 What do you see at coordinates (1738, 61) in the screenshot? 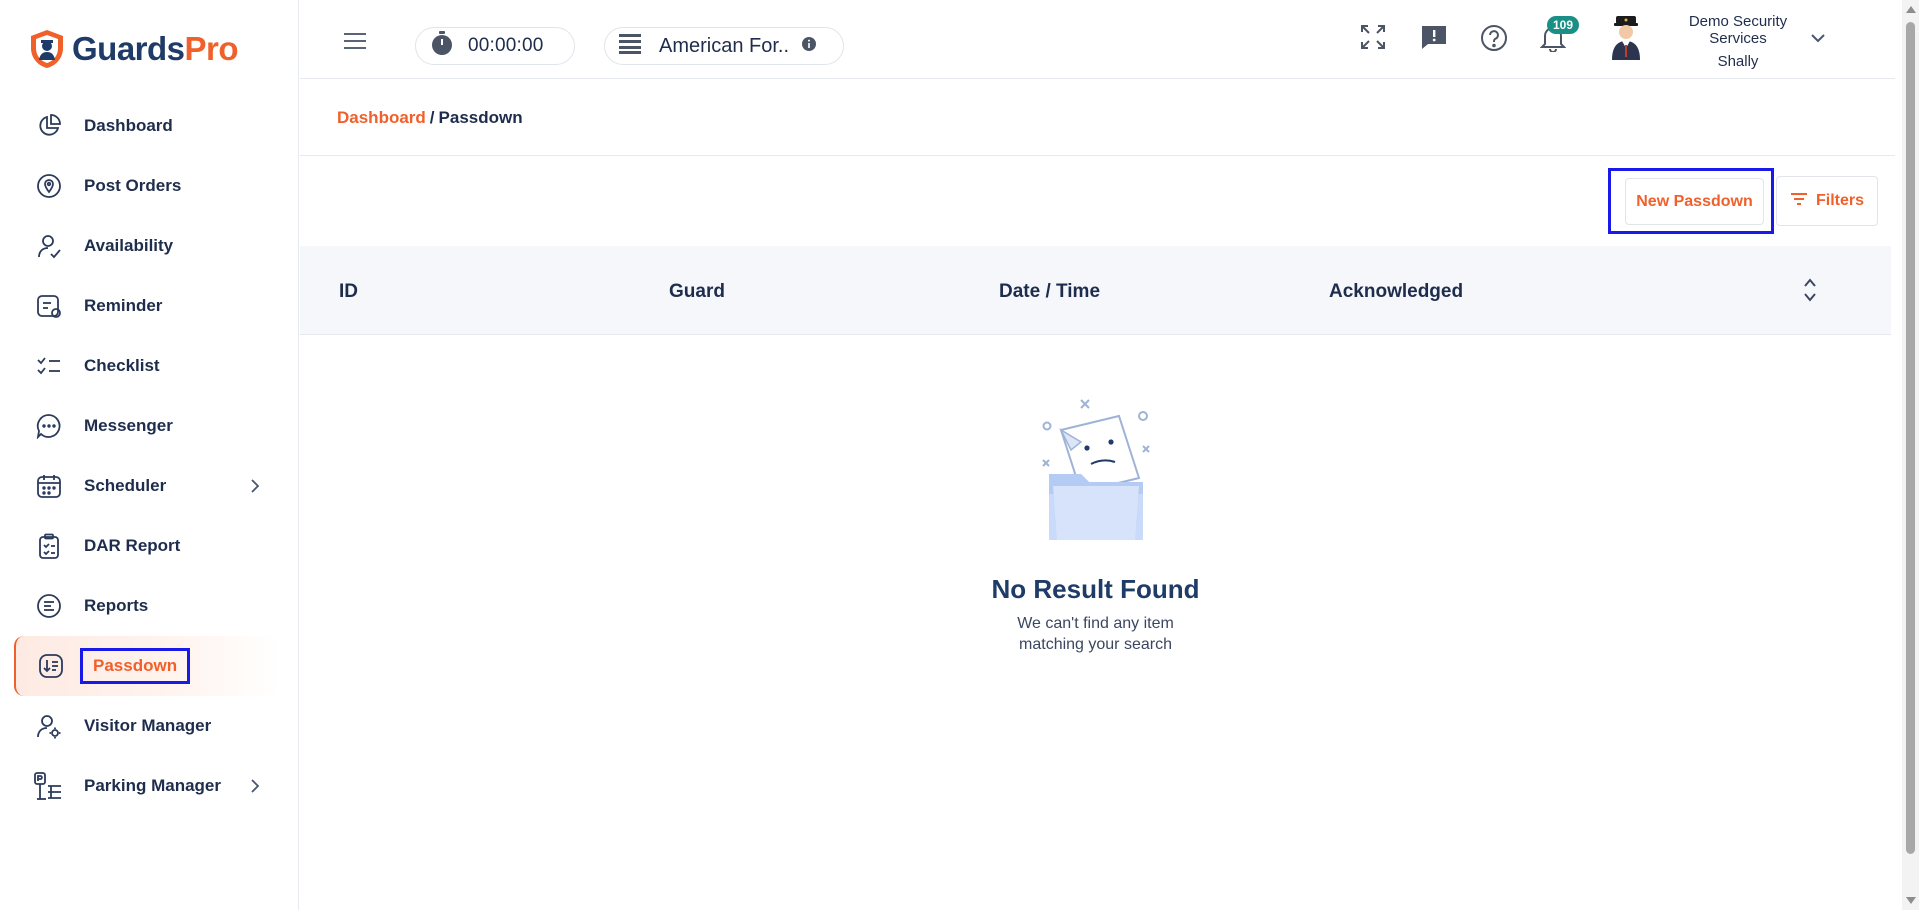
I see `user-name: Shally` at bounding box center [1738, 61].